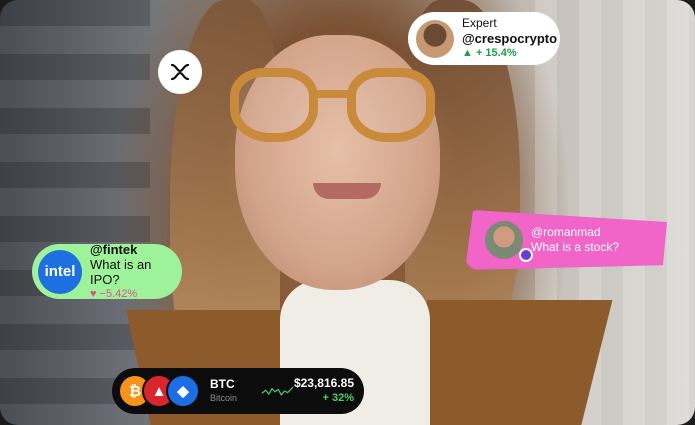 The height and width of the screenshot is (425, 695). I want to click on arbitrum-icon: ◆, so click(183, 391).